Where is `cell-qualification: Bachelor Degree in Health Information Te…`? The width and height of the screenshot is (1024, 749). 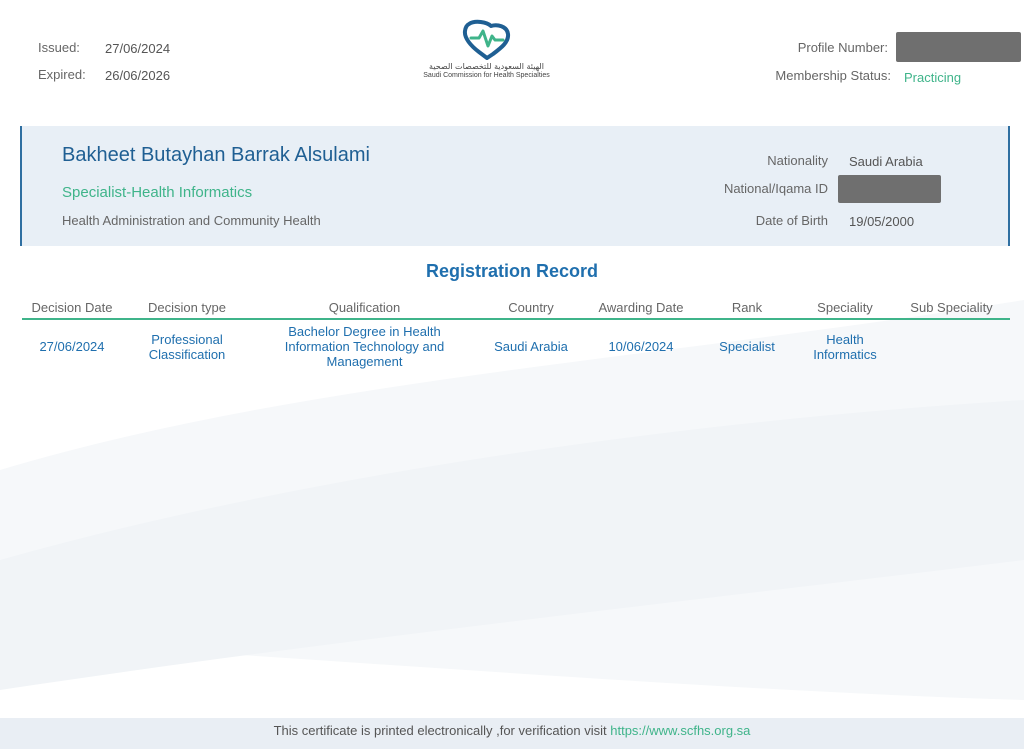 cell-qualification: Bachelor Degree in Health Information Te… is located at coordinates (364, 346).